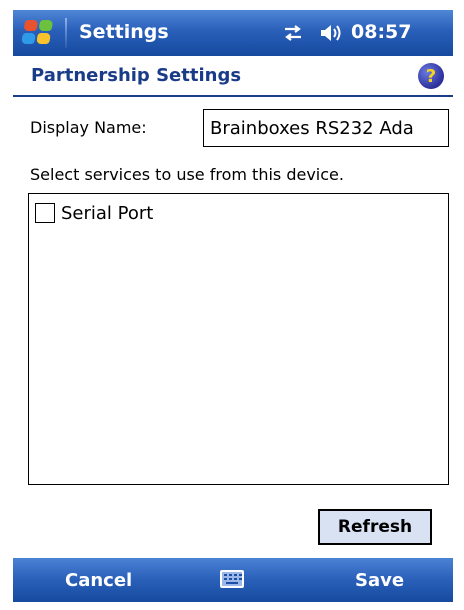  Describe the element at coordinates (332, 33) in the screenshot. I see `volume-icon` at that location.